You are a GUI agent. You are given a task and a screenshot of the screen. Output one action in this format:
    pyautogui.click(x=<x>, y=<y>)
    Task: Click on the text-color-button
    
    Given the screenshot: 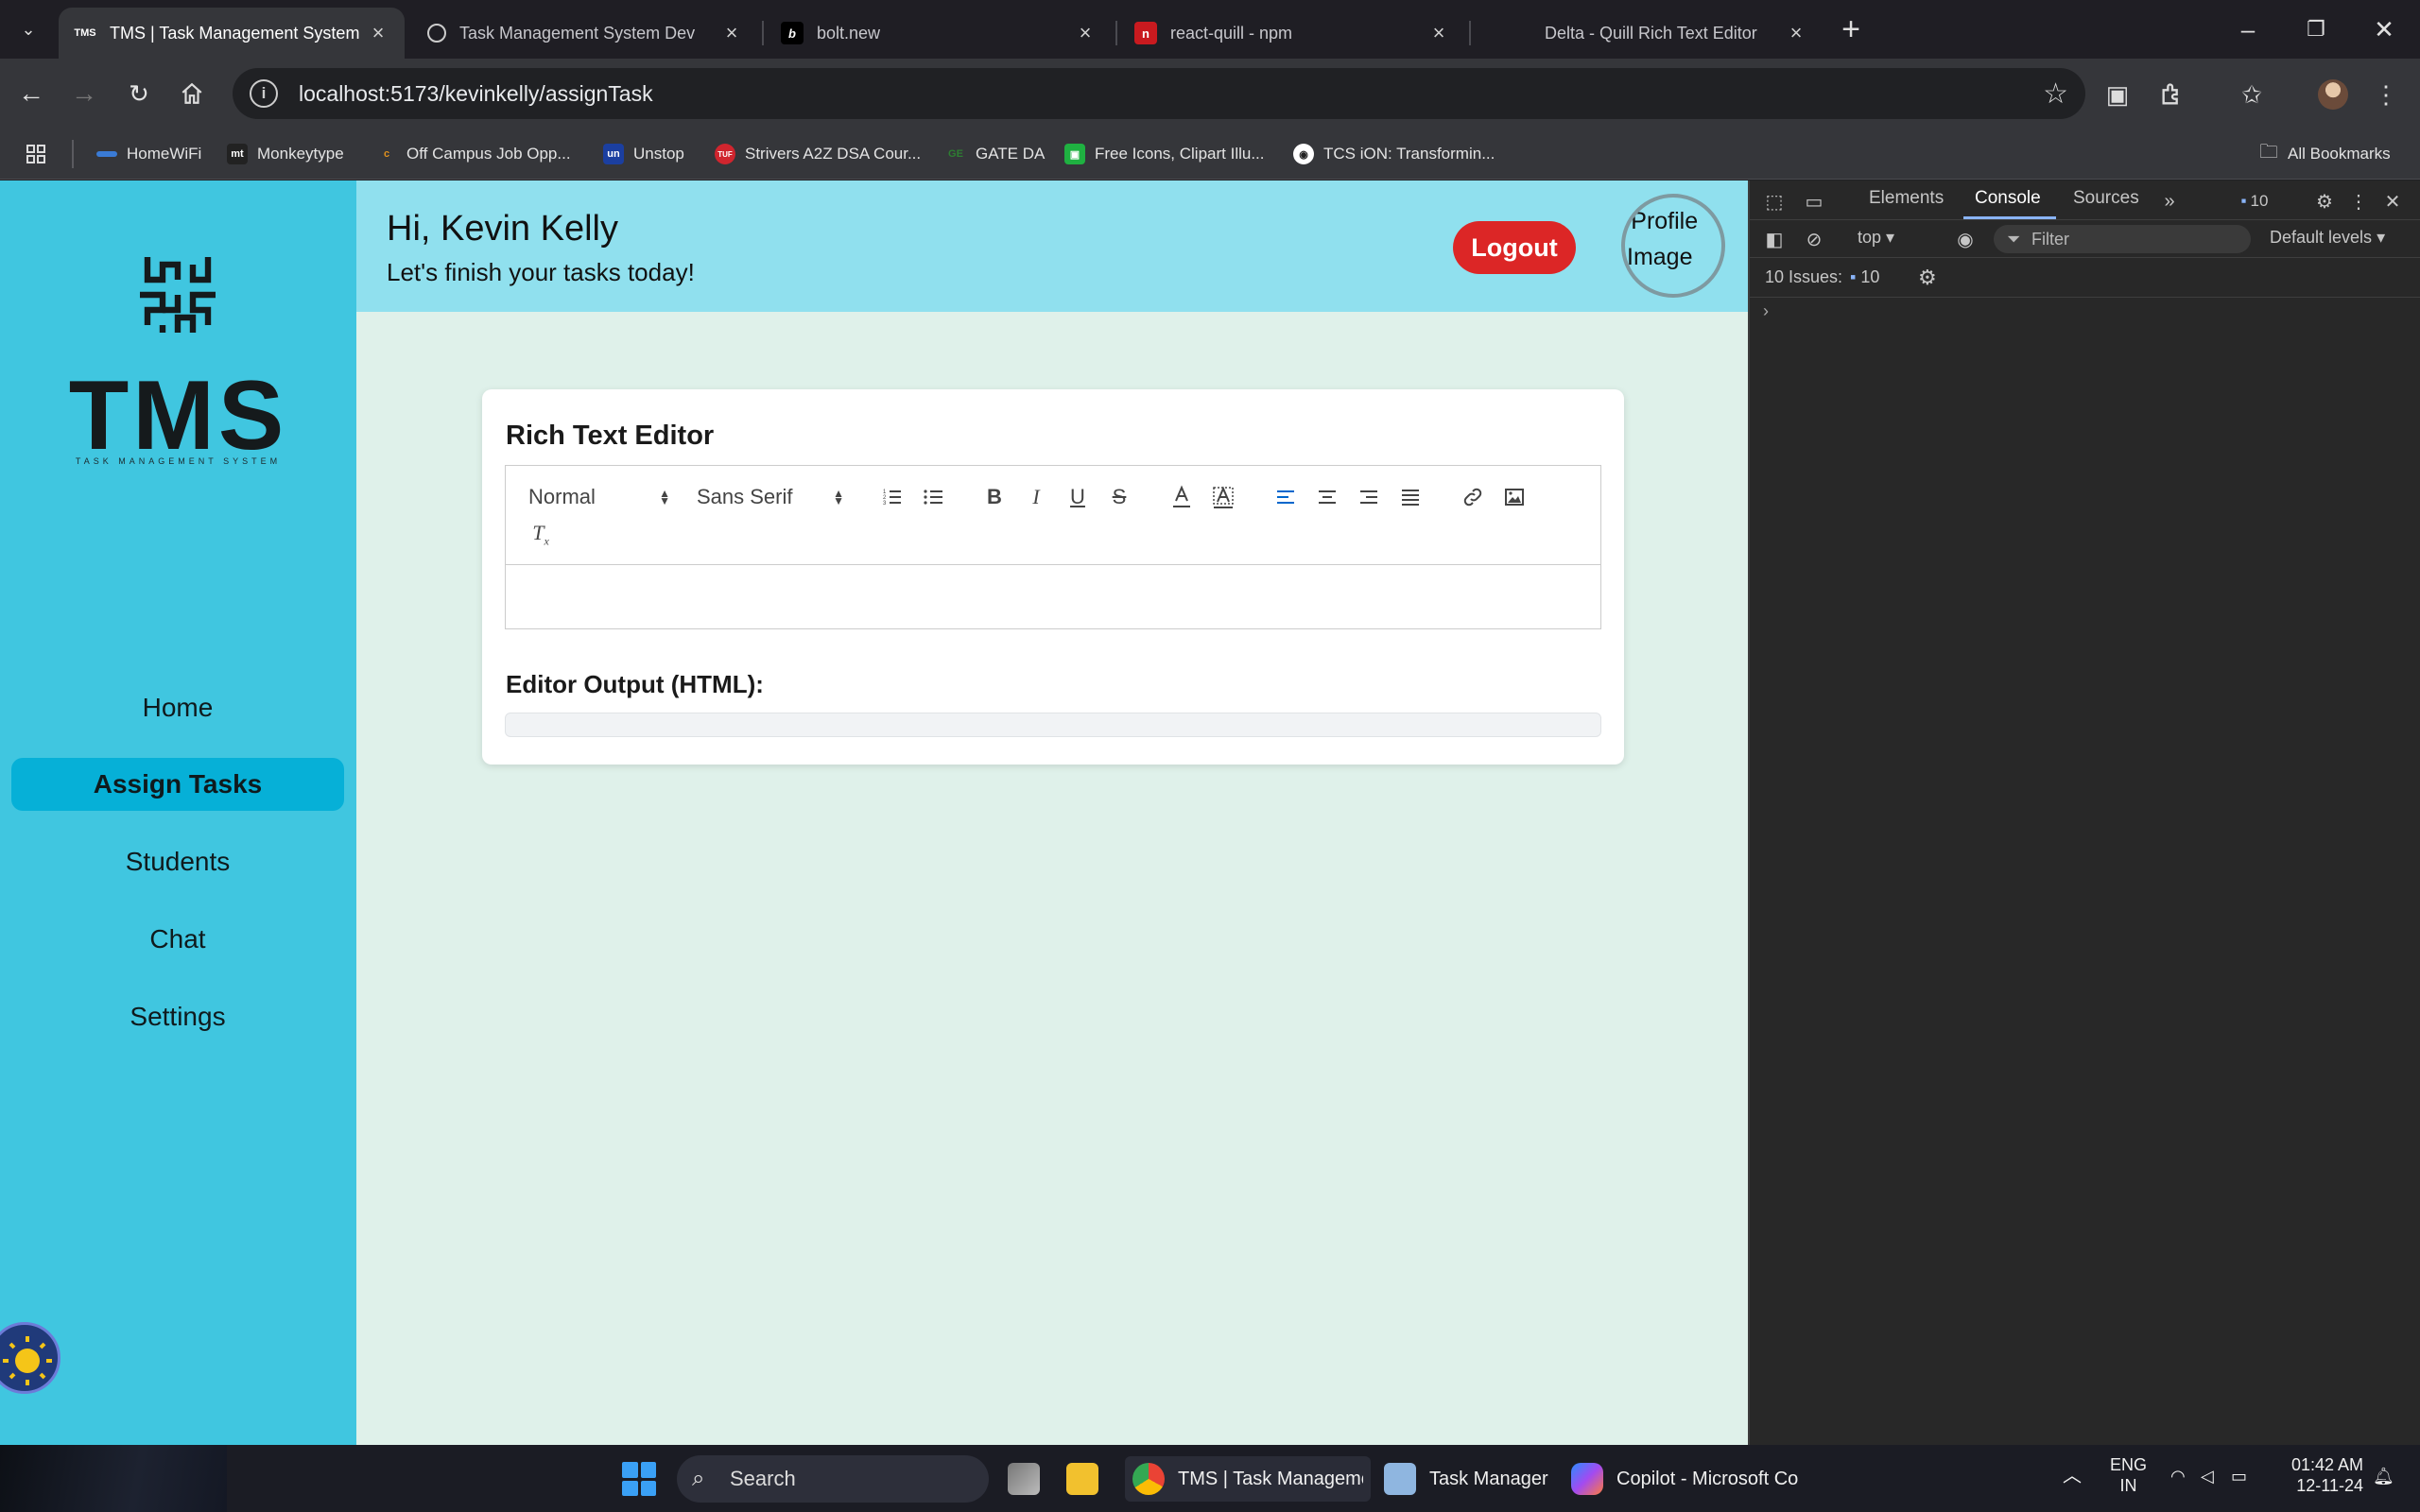 What is the action you would take?
    pyautogui.click(x=1181, y=497)
    